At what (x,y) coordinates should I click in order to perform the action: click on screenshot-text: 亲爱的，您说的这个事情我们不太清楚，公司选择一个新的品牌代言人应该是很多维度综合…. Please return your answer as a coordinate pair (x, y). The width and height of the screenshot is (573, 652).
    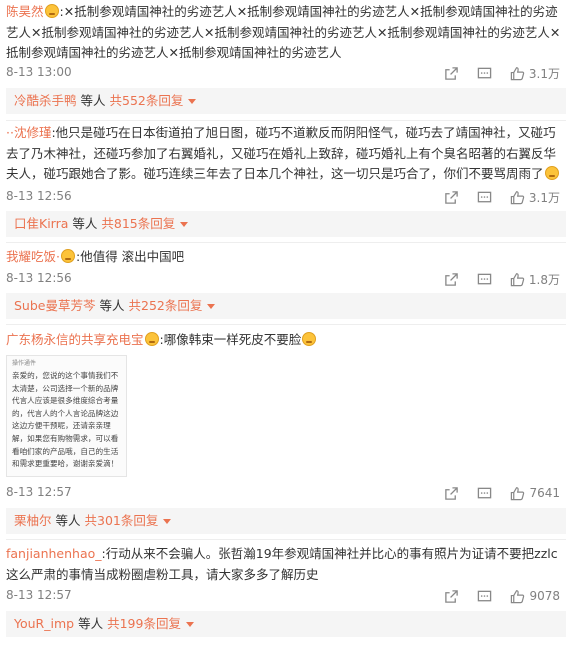
    Looking at the image, I should click on (65, 420).